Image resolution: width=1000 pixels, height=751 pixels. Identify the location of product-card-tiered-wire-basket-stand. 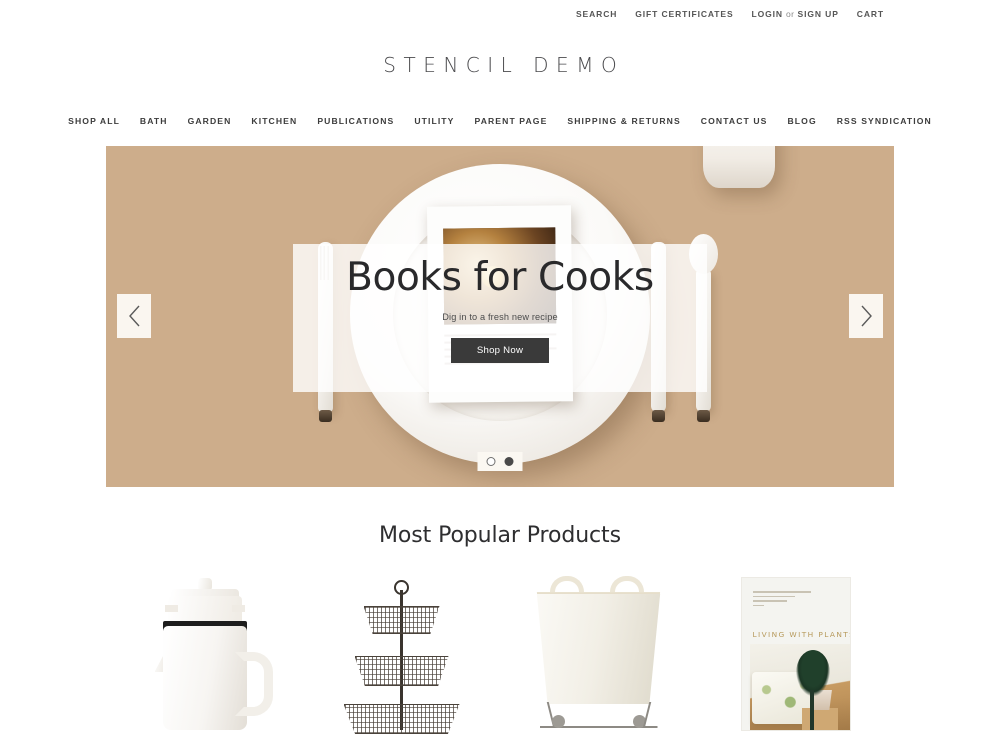
(401, 652).